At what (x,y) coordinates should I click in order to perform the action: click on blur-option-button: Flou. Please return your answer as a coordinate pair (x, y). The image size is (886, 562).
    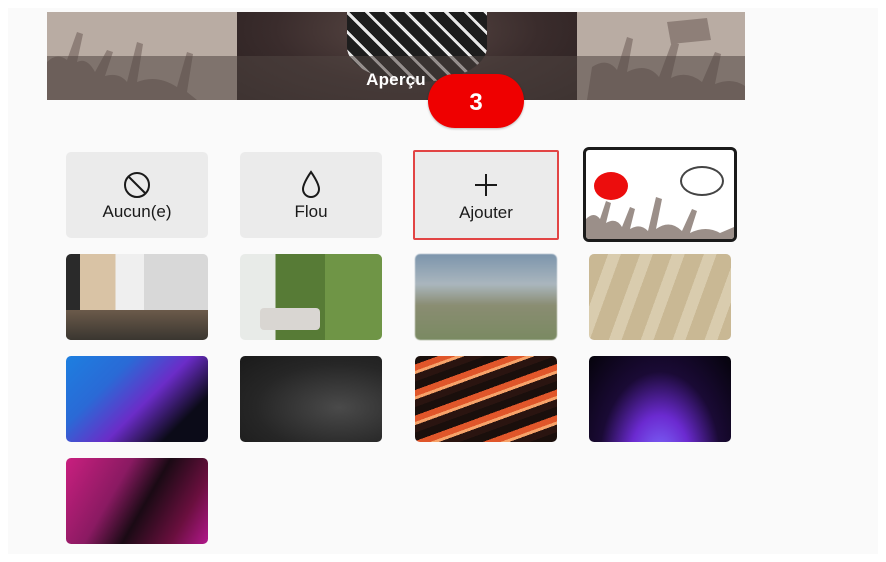
    Looking at the image, I should click on (311, 195).